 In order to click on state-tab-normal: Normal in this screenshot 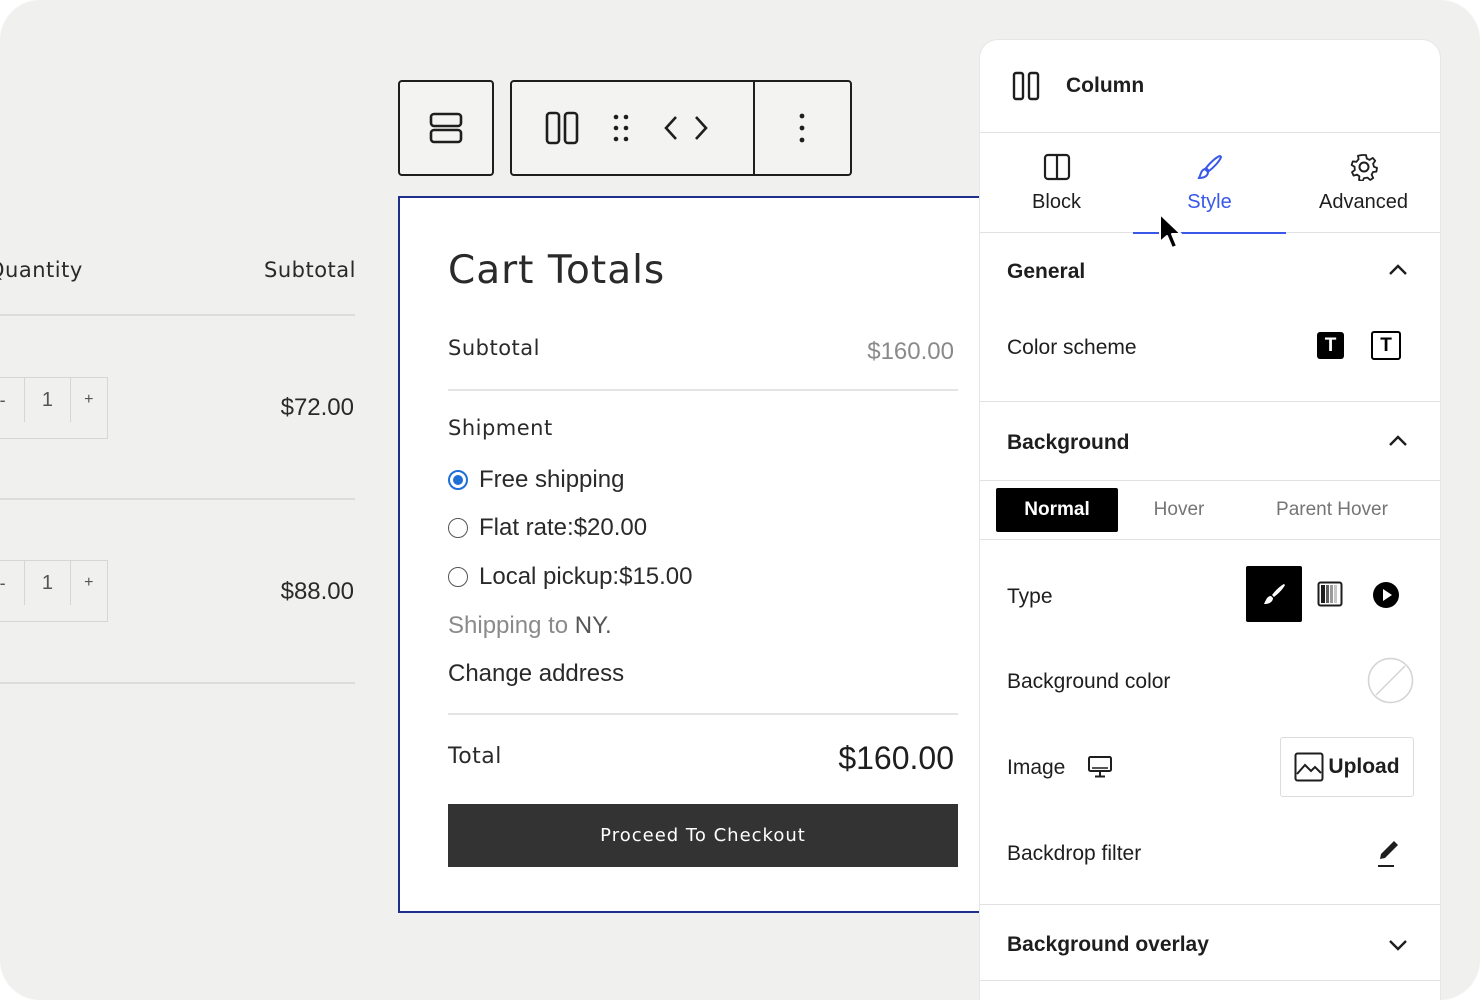, I will do `click(1057, 510)`.